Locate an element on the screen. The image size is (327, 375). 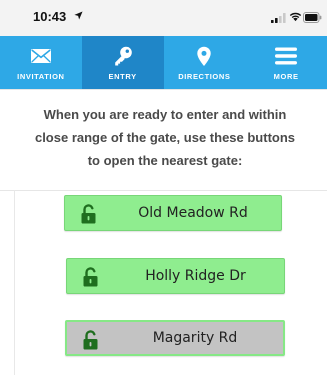
gate-button-magarity-rd: Magarity Rd is located at coordinates (175, 338).